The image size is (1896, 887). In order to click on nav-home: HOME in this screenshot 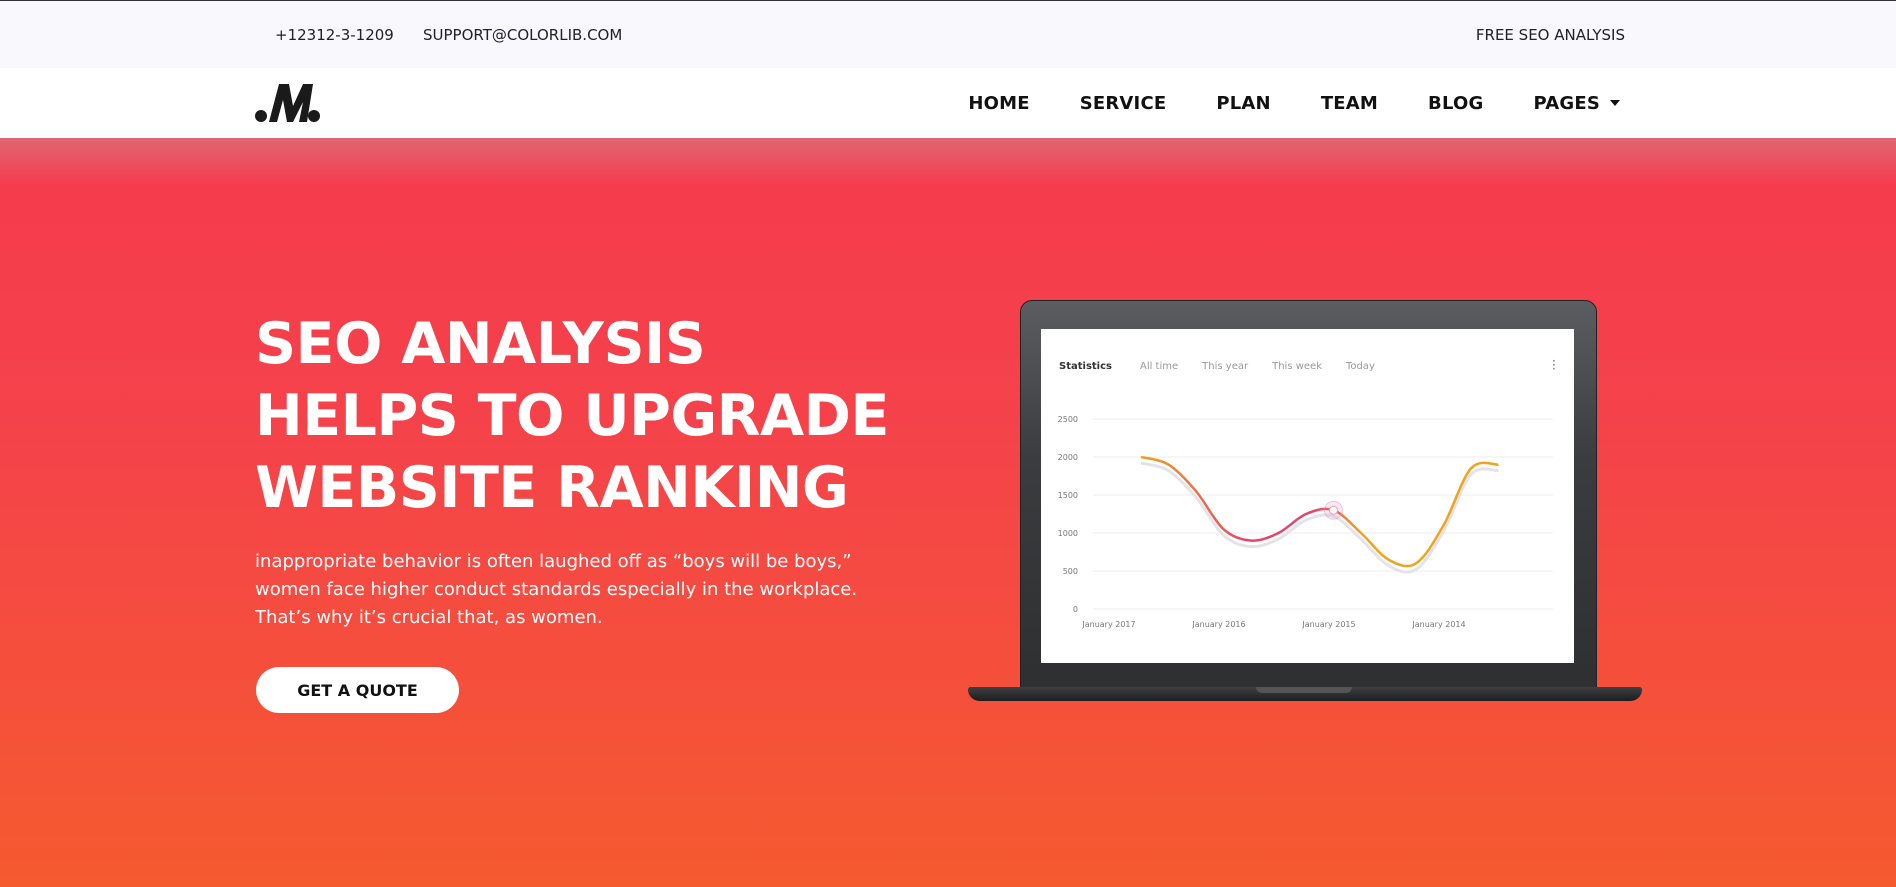, I will do `click(998, 103)`.